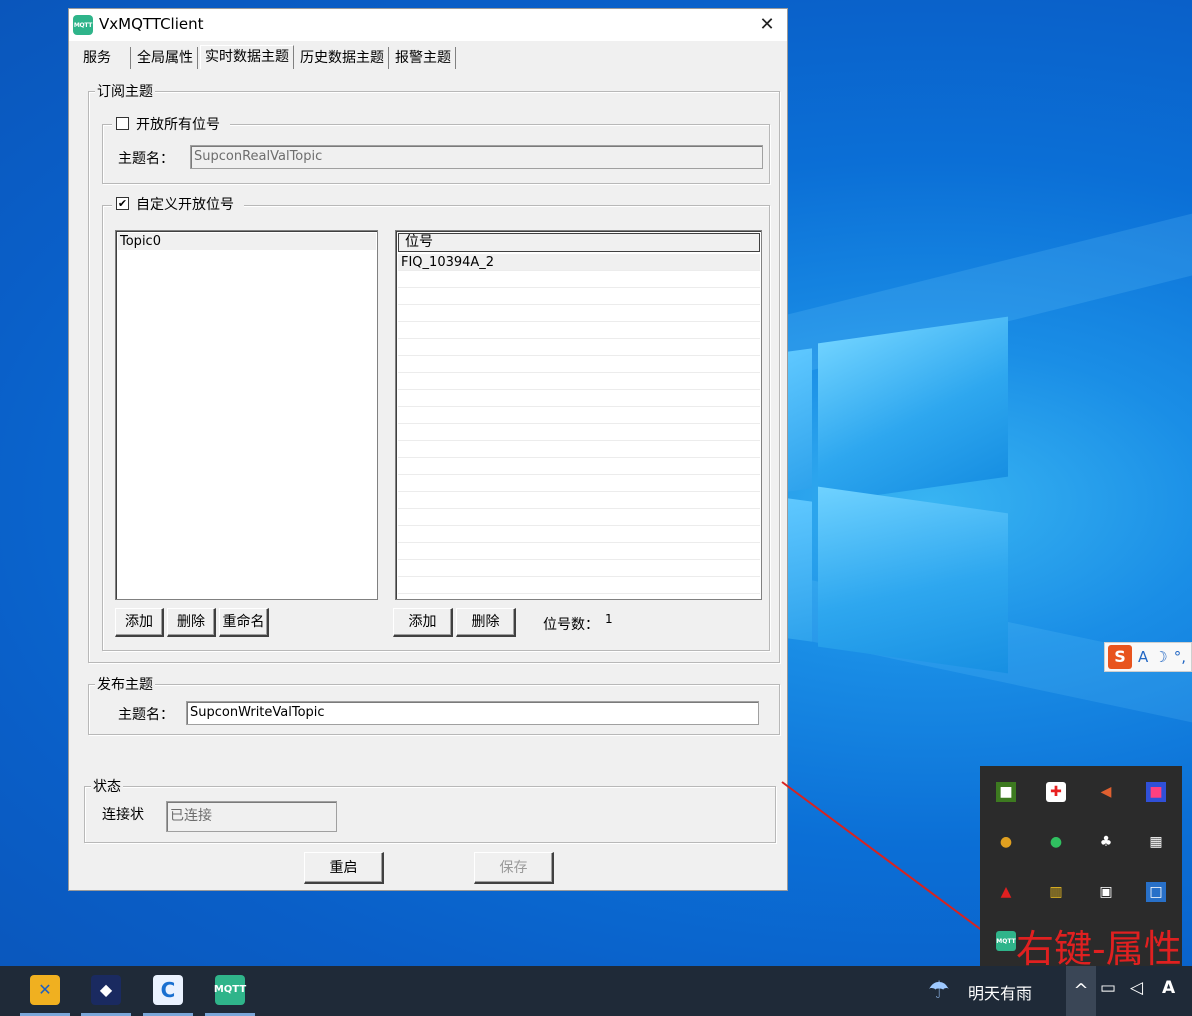  Describe the element at coordinates (579, 242) in the screenshot. I see `tag-column-header: 位号` at that location.